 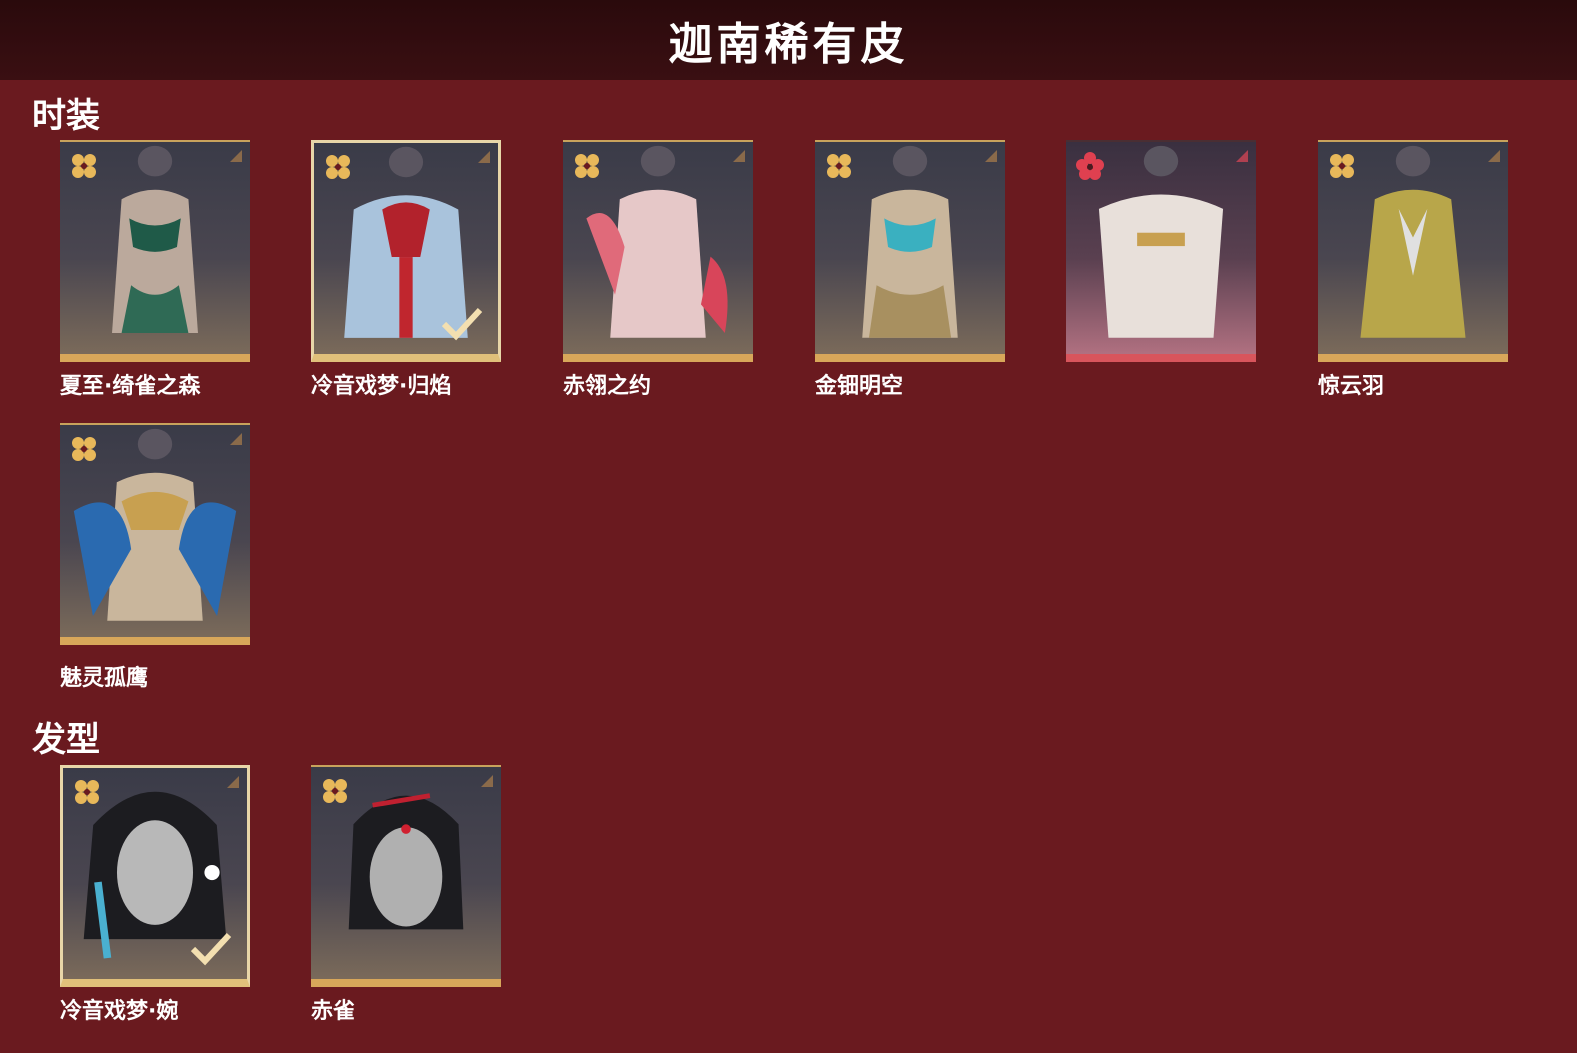 What do you see at coordinates (859, 386) in the screenshot?
I see `skin-label: 金钿明空` at bounding box center [859, 386].